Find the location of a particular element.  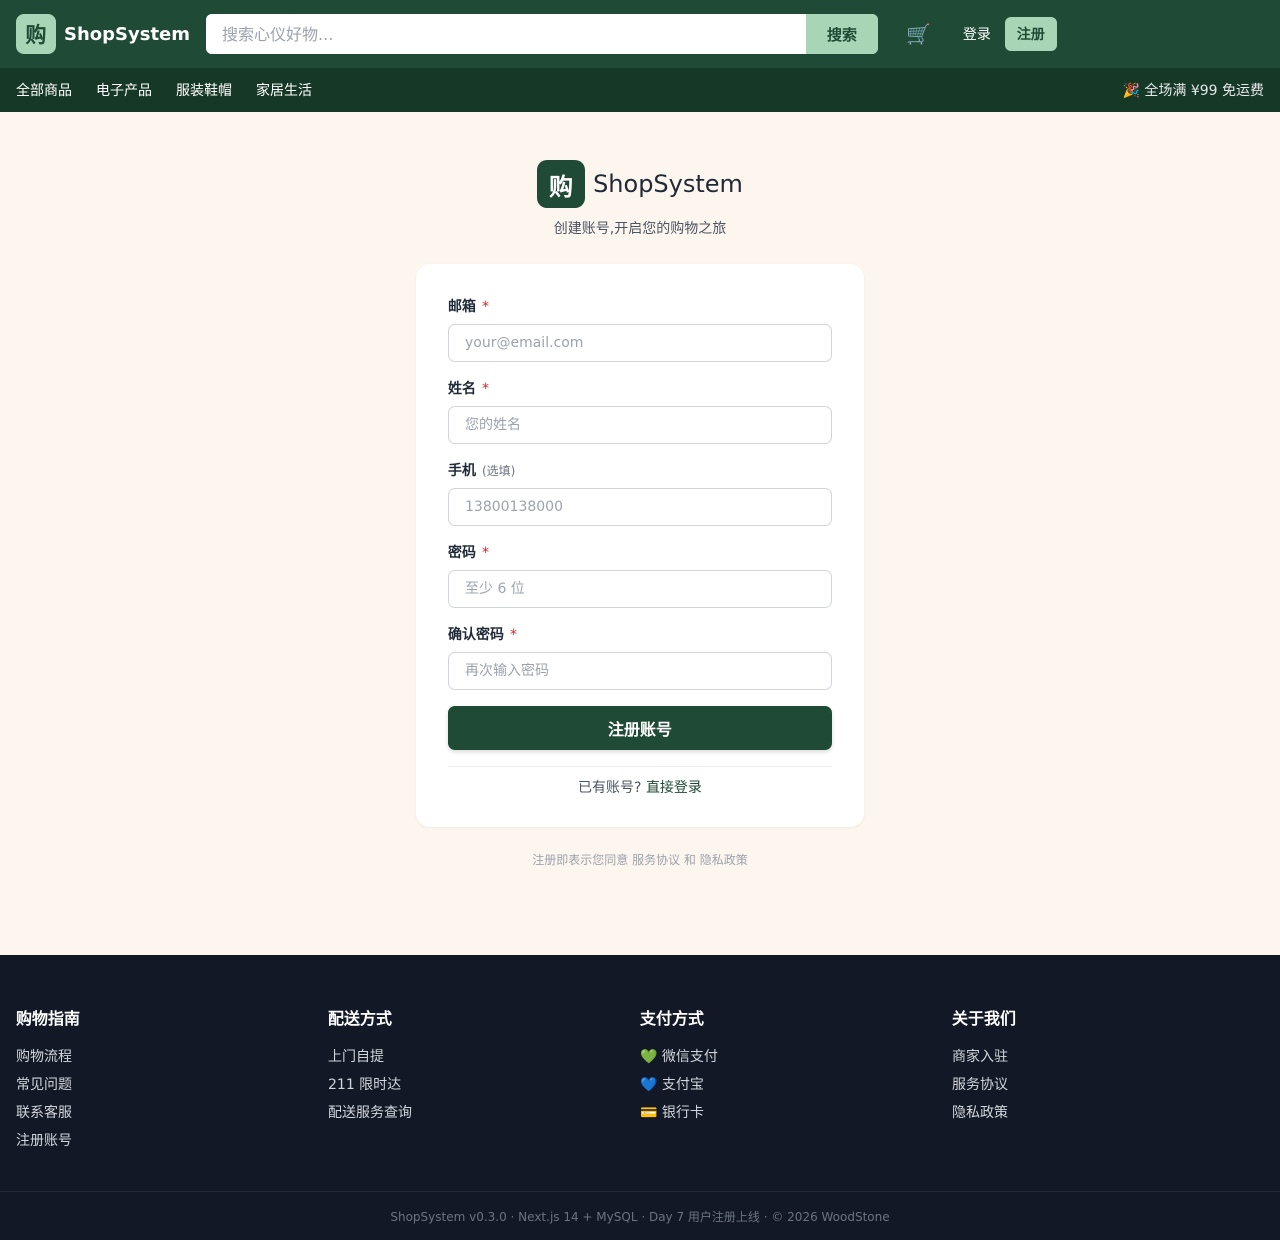

footer-link-alipay: 💙 支付宝 is located at coordinates (796, 1085).